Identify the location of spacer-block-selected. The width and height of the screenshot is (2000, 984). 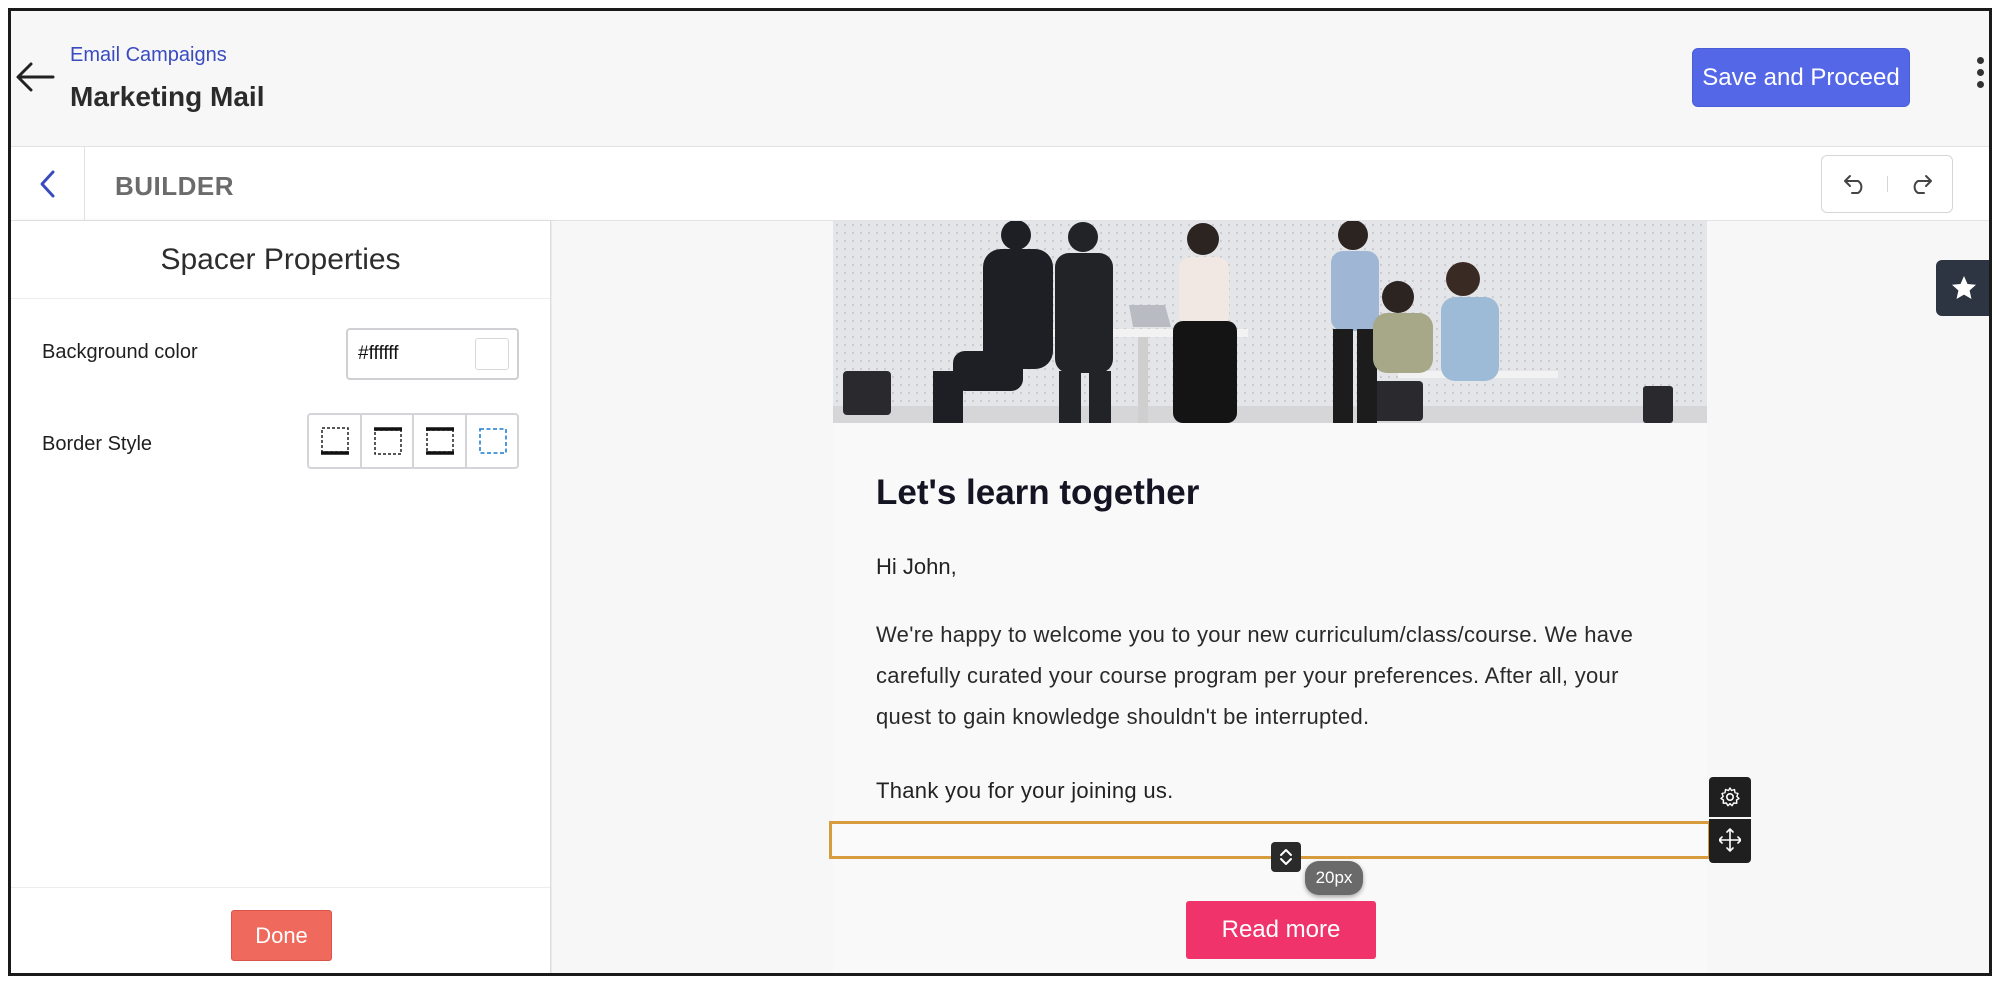
(1270, 840).